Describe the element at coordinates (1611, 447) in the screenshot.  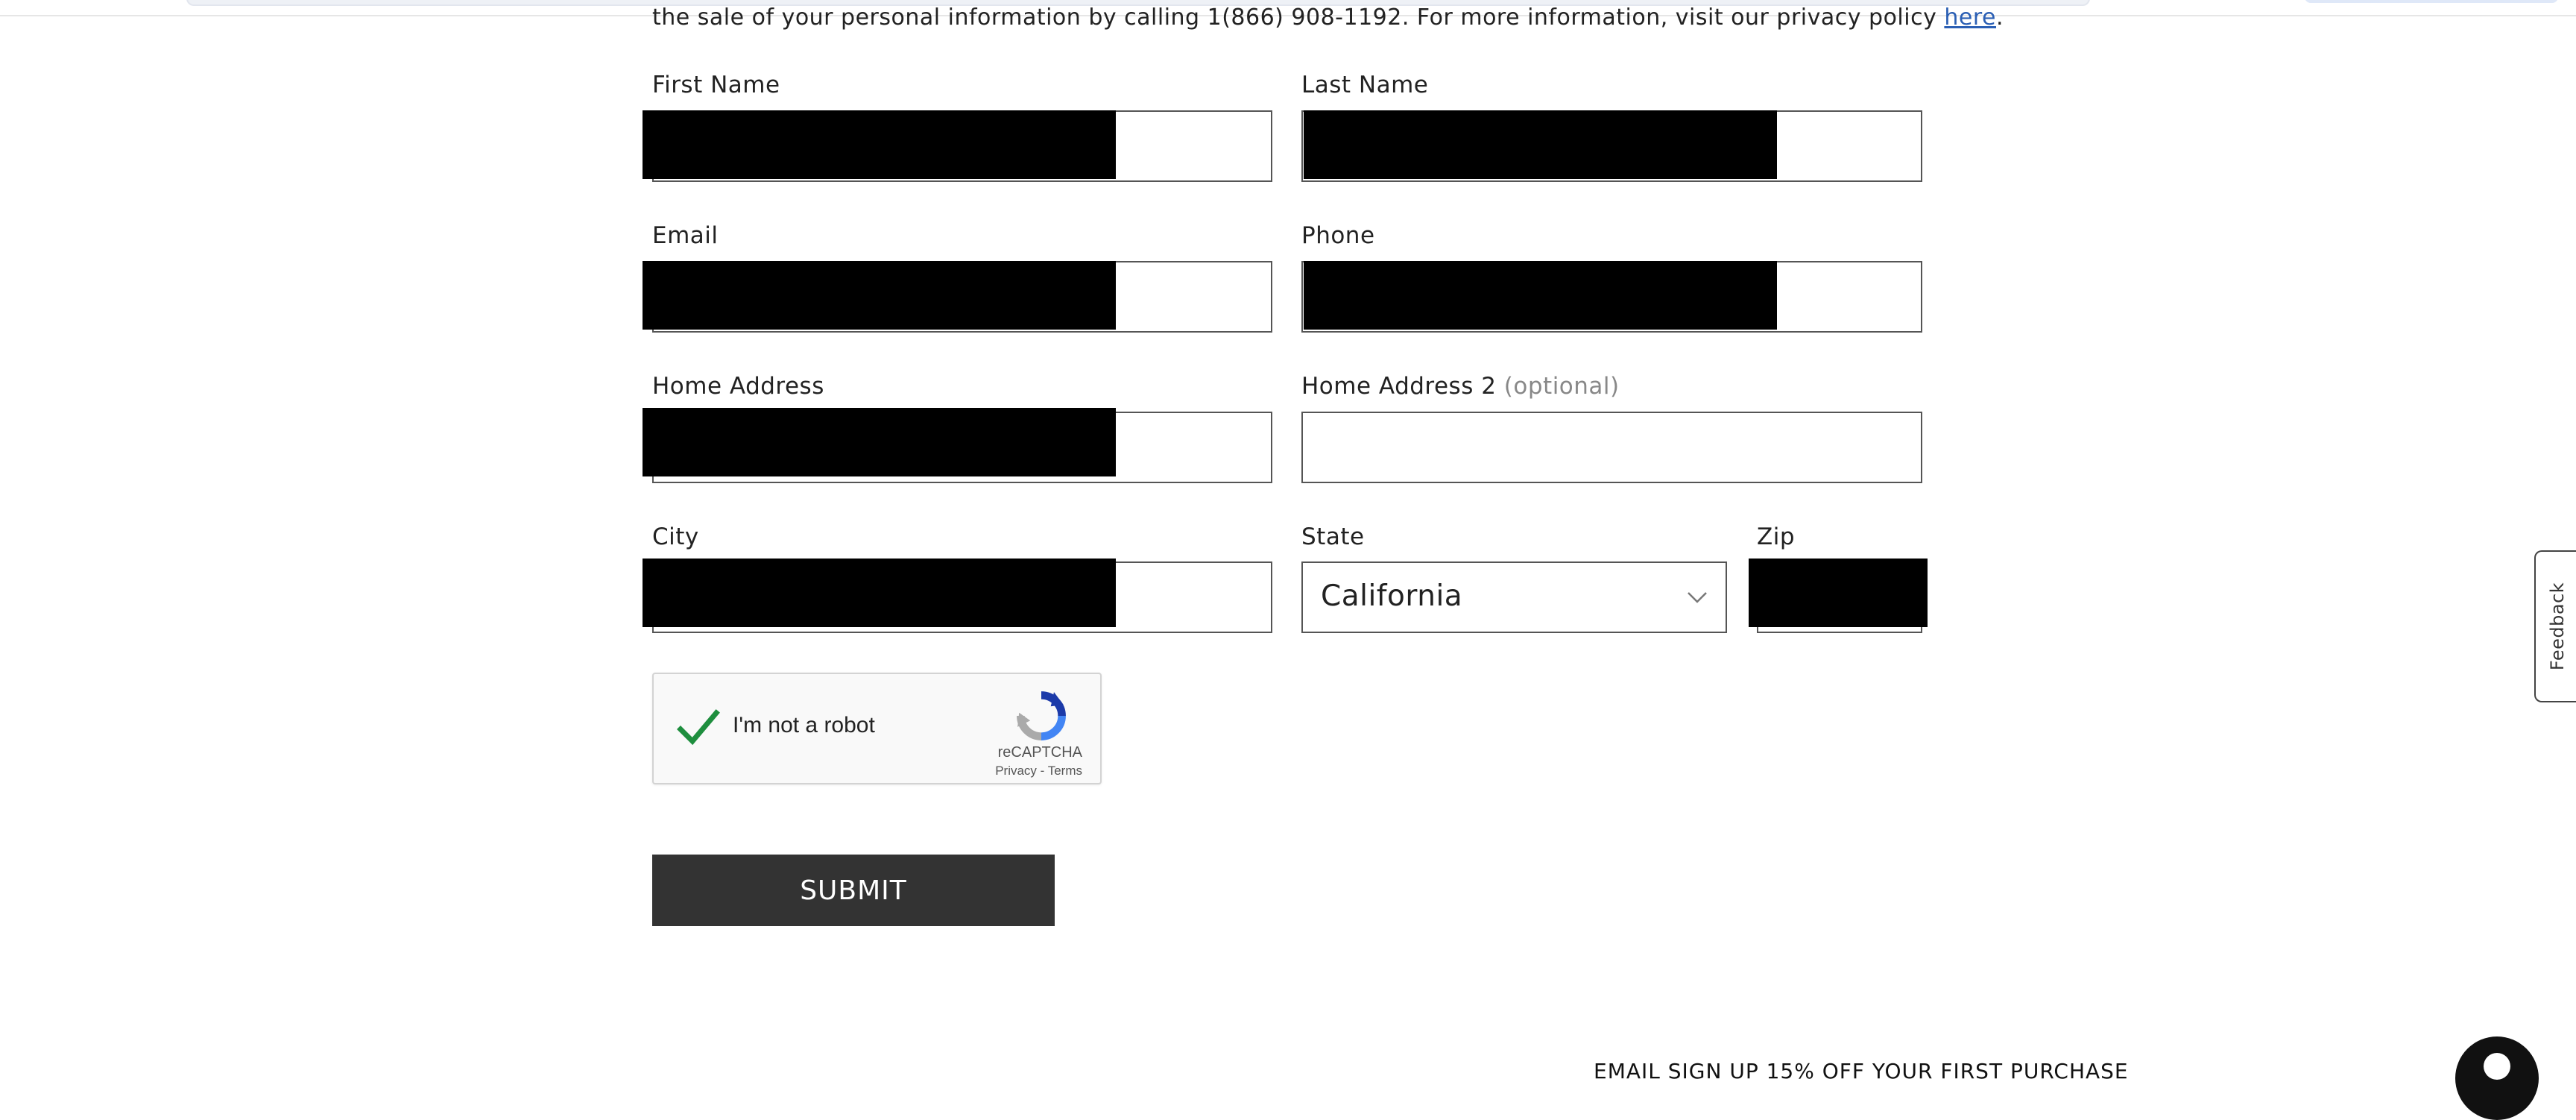
I see `home-address-2-field` at that location.